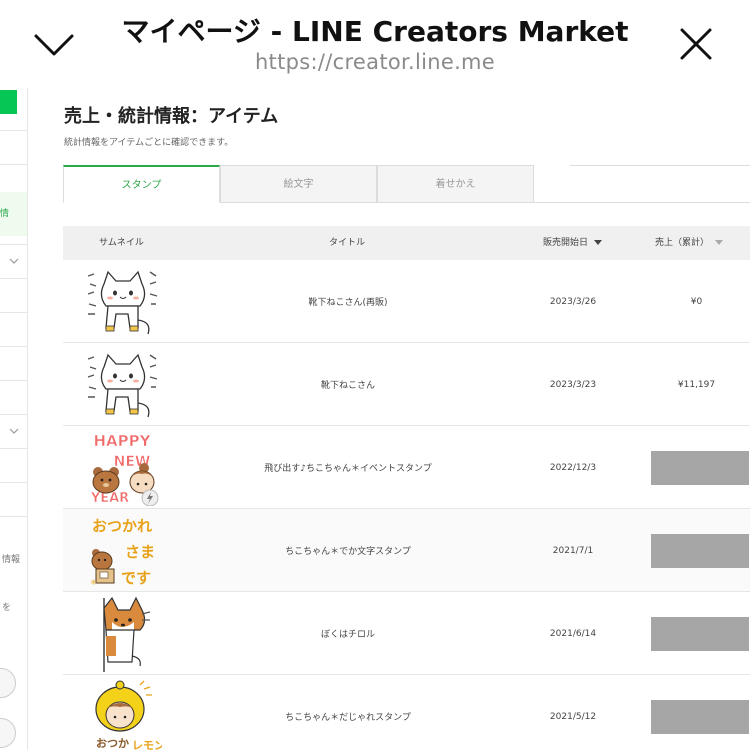 The height and width of the screenshot is (750, 750). I want to click on sidebar: 情 情報 を, so click(14, 419).